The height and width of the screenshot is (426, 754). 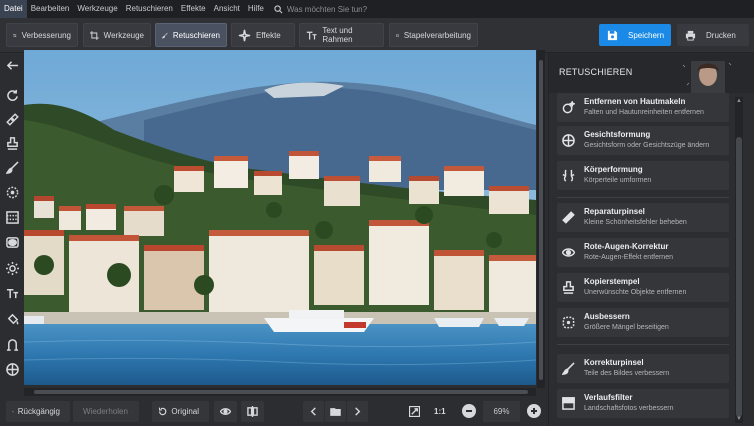 I want to click on tool-name: Gesichtsformung, so click(x=617, y=134).